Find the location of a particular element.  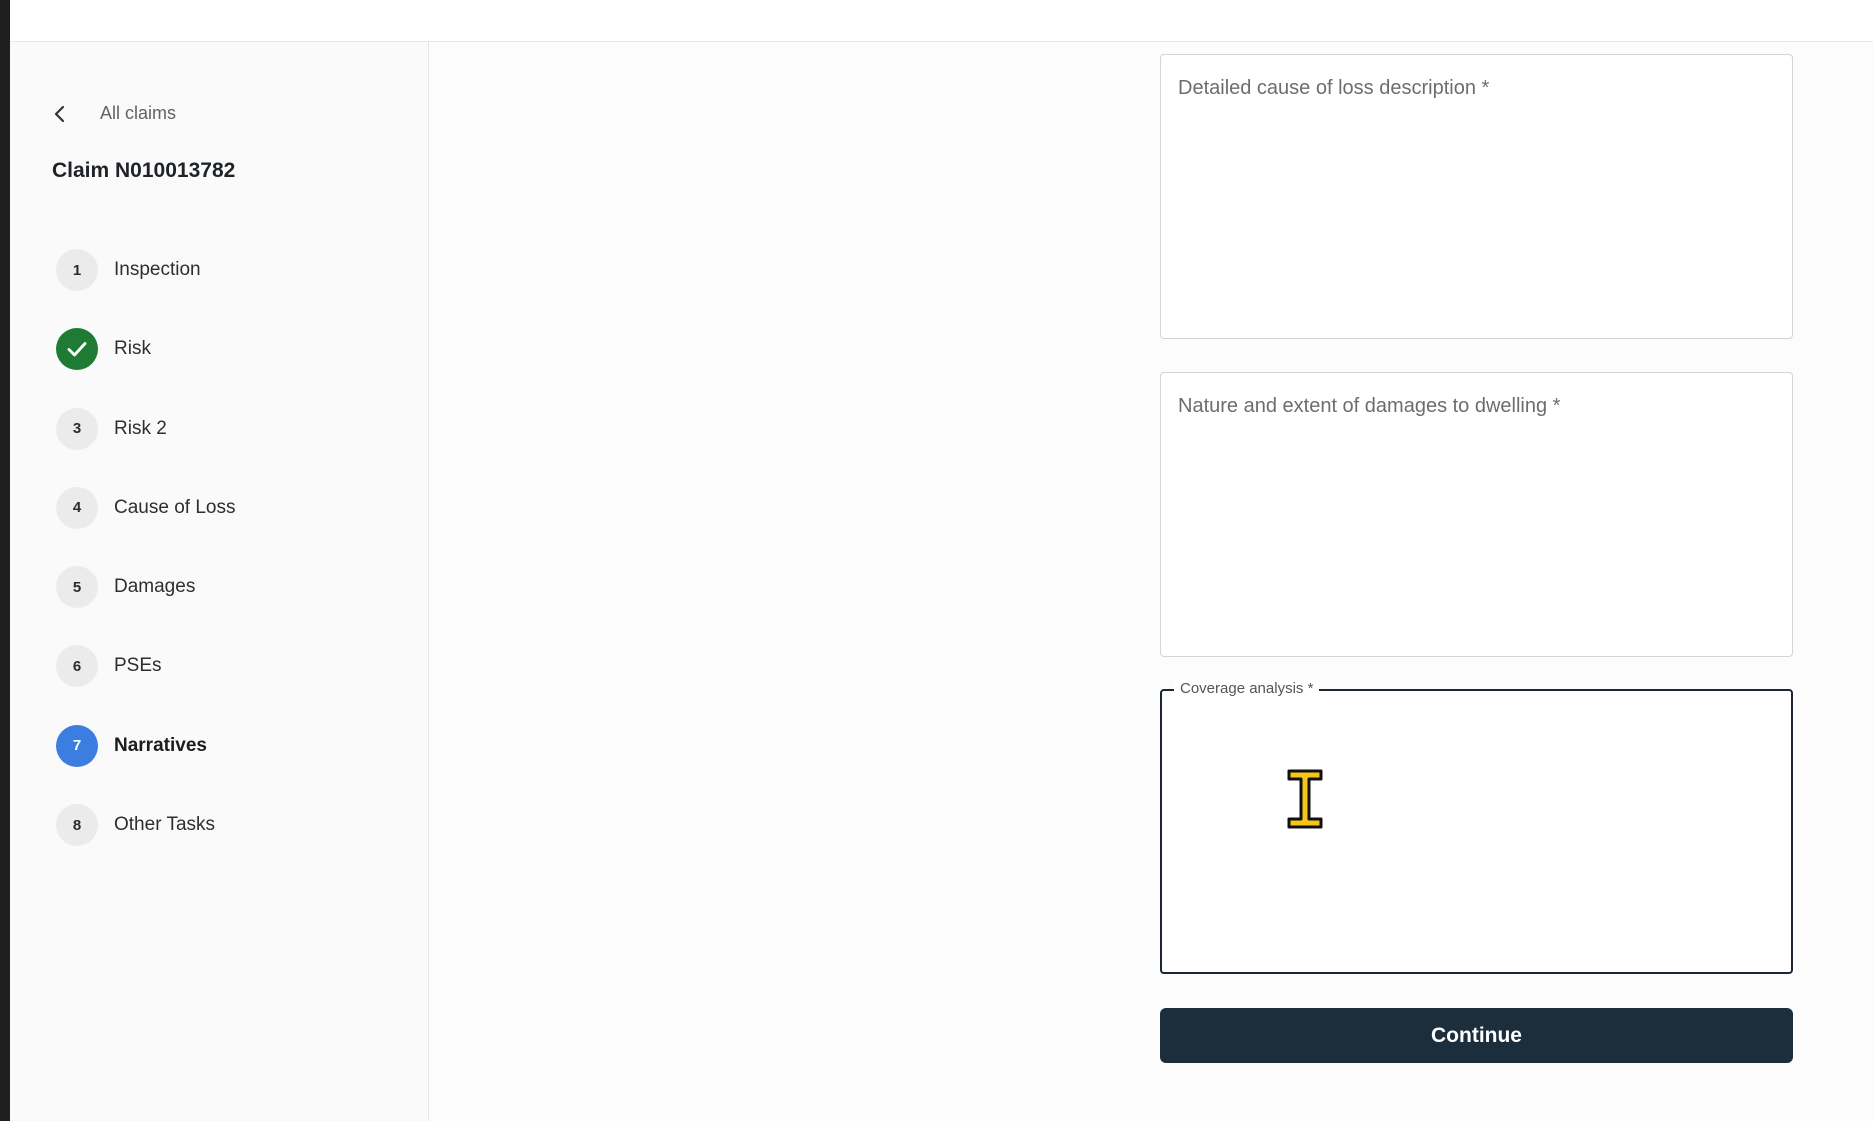

chevron-left-icon is located at coordinates (60, 114).